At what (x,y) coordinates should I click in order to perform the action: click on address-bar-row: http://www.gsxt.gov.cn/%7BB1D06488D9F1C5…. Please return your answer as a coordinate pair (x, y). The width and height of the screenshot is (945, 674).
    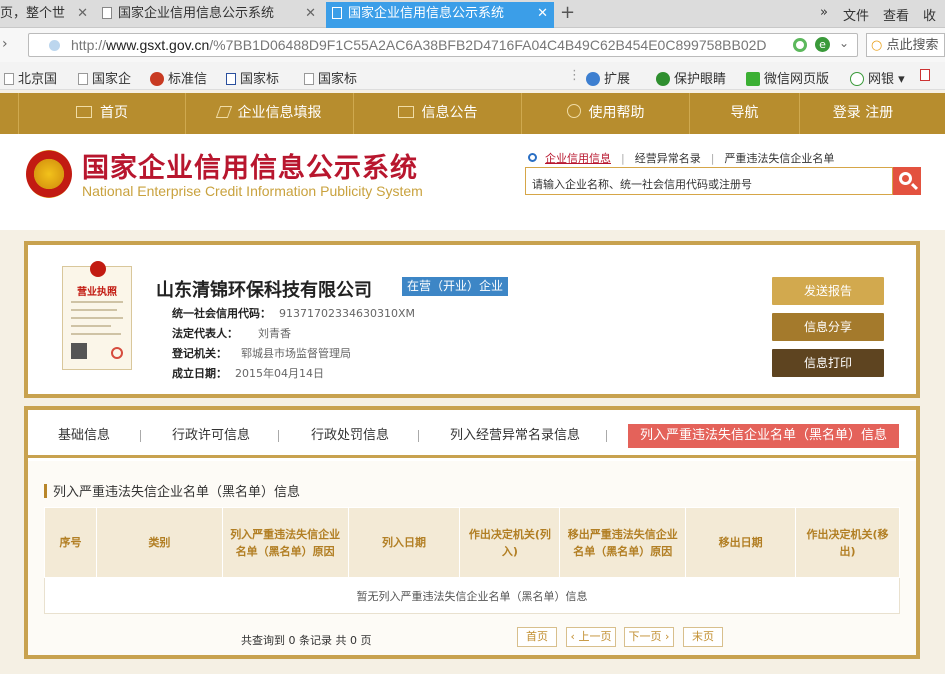
    Looking at the image, I should click on (472, 45).